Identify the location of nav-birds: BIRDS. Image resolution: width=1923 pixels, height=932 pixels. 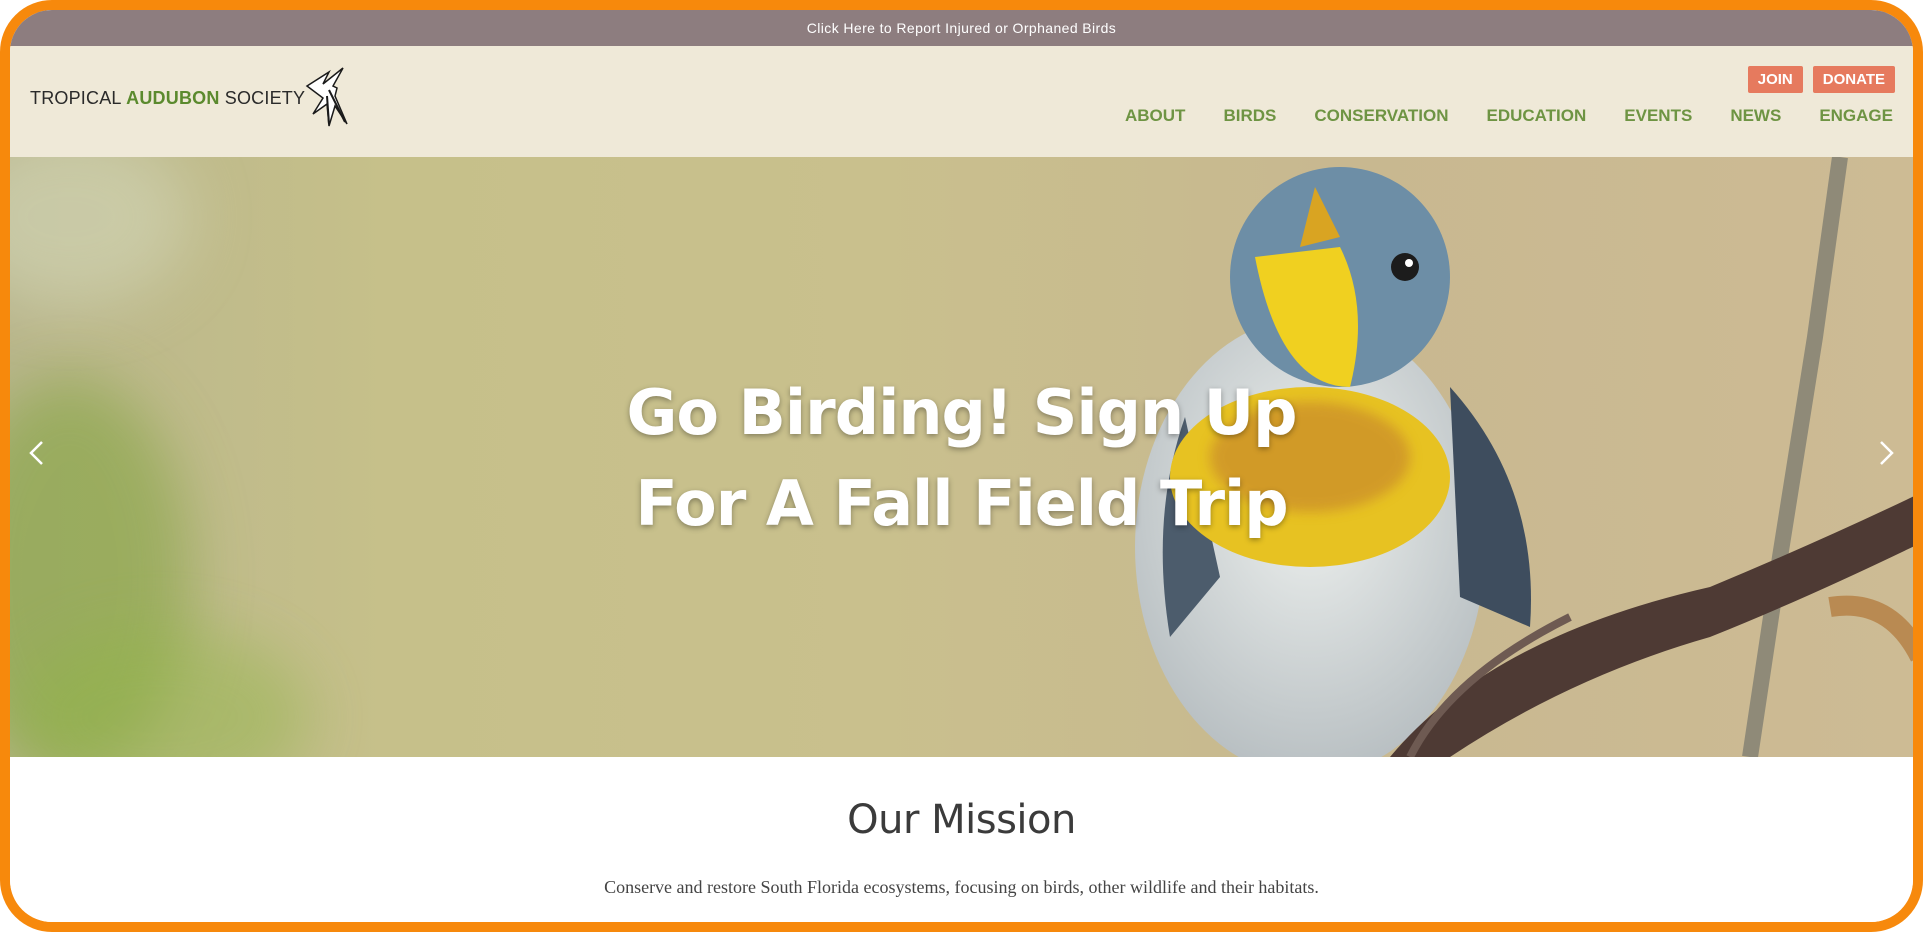
(1249, 116).